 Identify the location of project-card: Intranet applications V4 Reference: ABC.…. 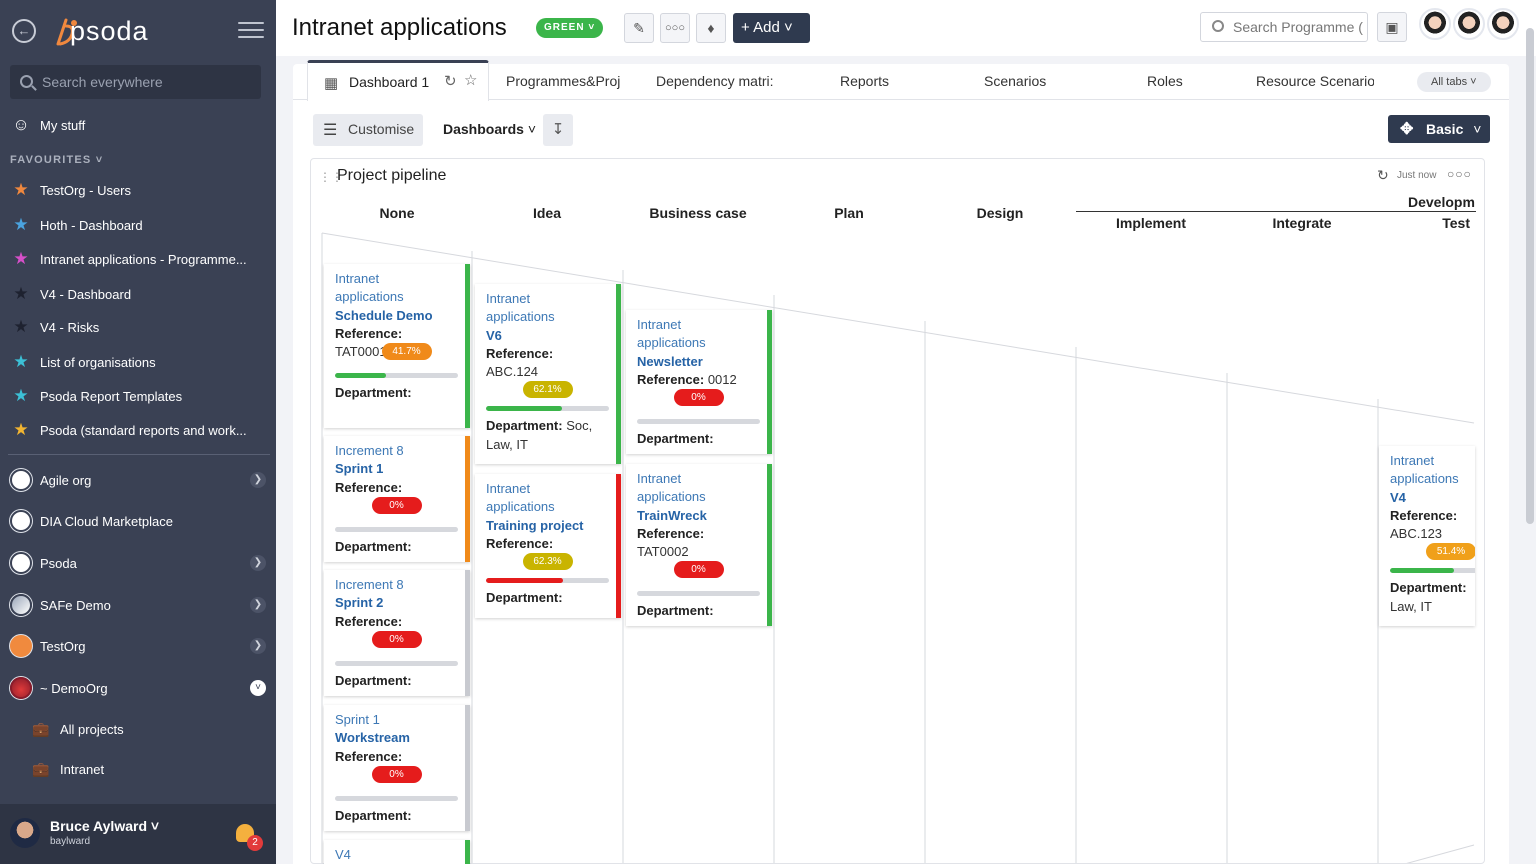
(1427, 536).